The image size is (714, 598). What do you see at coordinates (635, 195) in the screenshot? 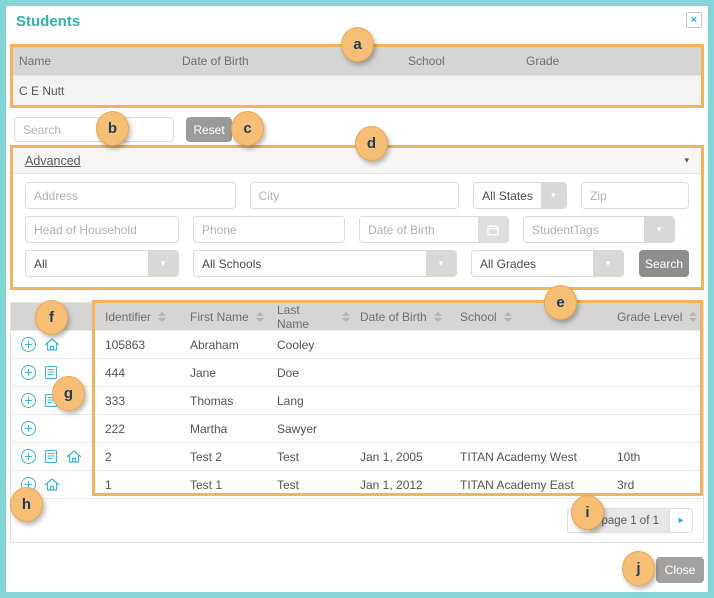
I see `zip-field` at bounding box center [635, 195].